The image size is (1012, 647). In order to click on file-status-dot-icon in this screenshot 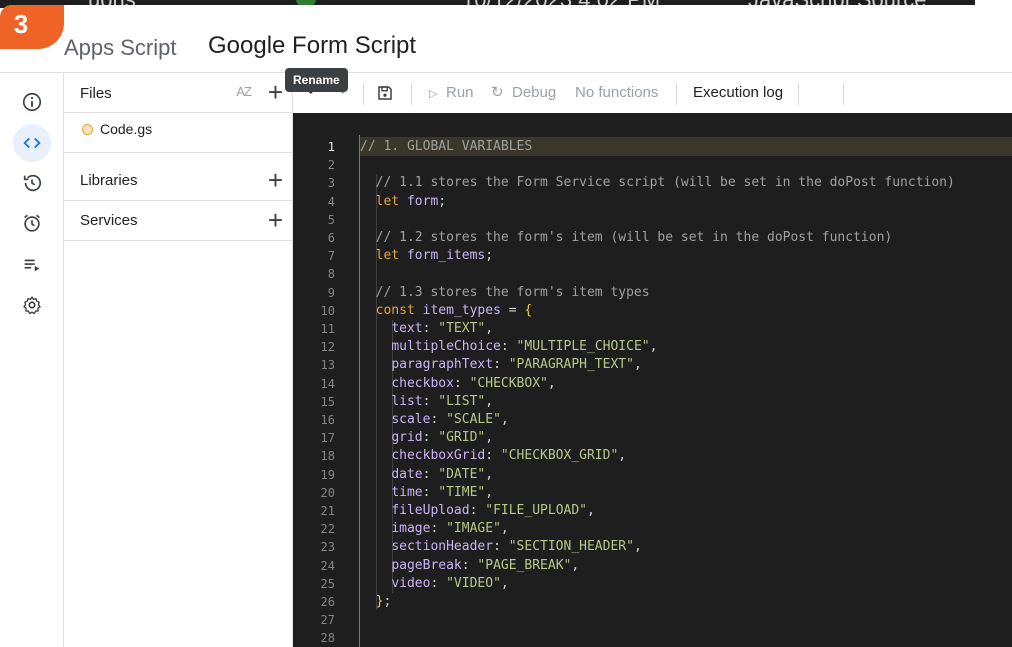, I will do `click(87, 129)`.